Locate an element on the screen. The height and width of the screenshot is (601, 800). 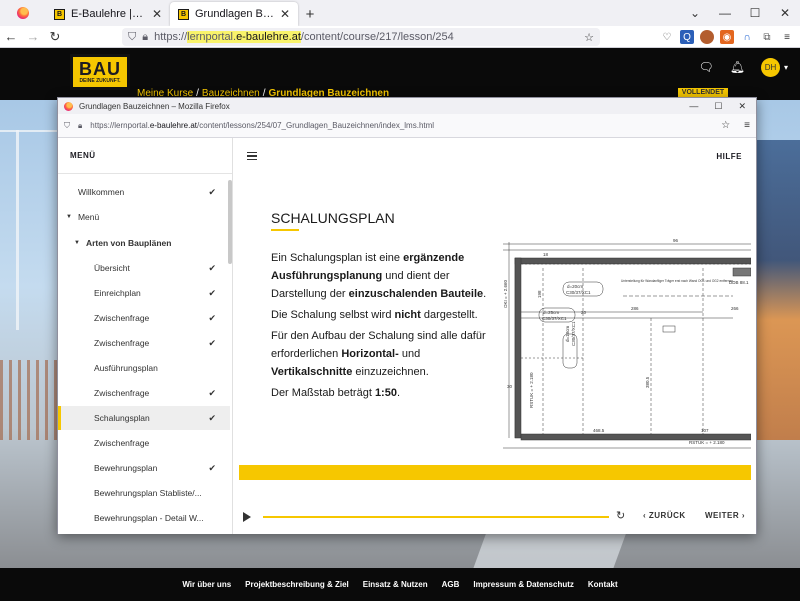
menu-item-label: Menü is located at coordinates (88, 217).